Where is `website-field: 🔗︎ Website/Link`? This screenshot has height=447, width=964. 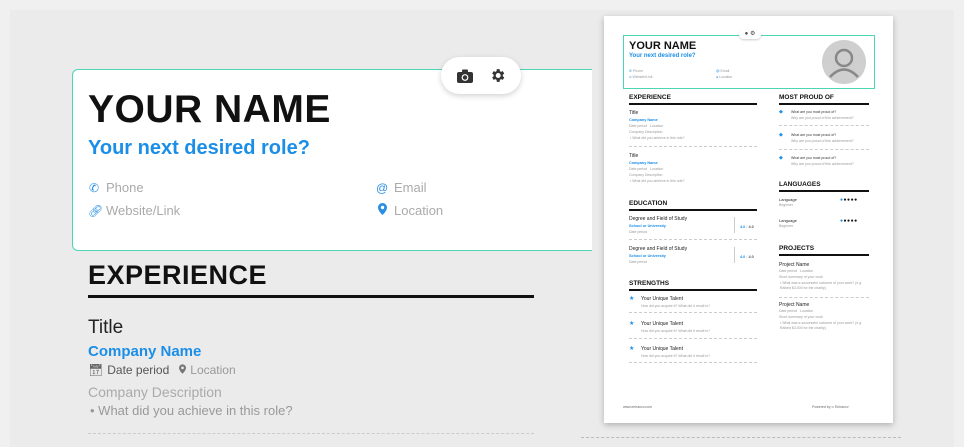 website-field: 🔗︎ Website/Link is located at coordinates (134, 210).